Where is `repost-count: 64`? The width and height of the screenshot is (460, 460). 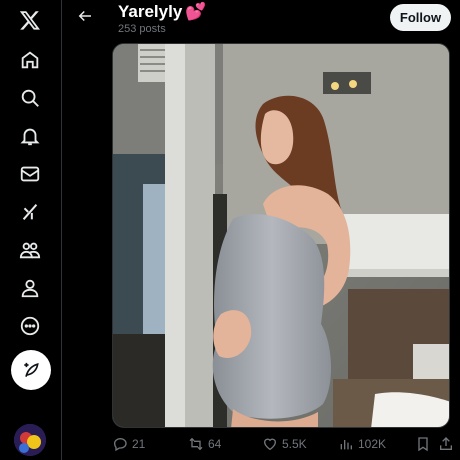 repost-count: 64 is located at coordinates (215, 444).